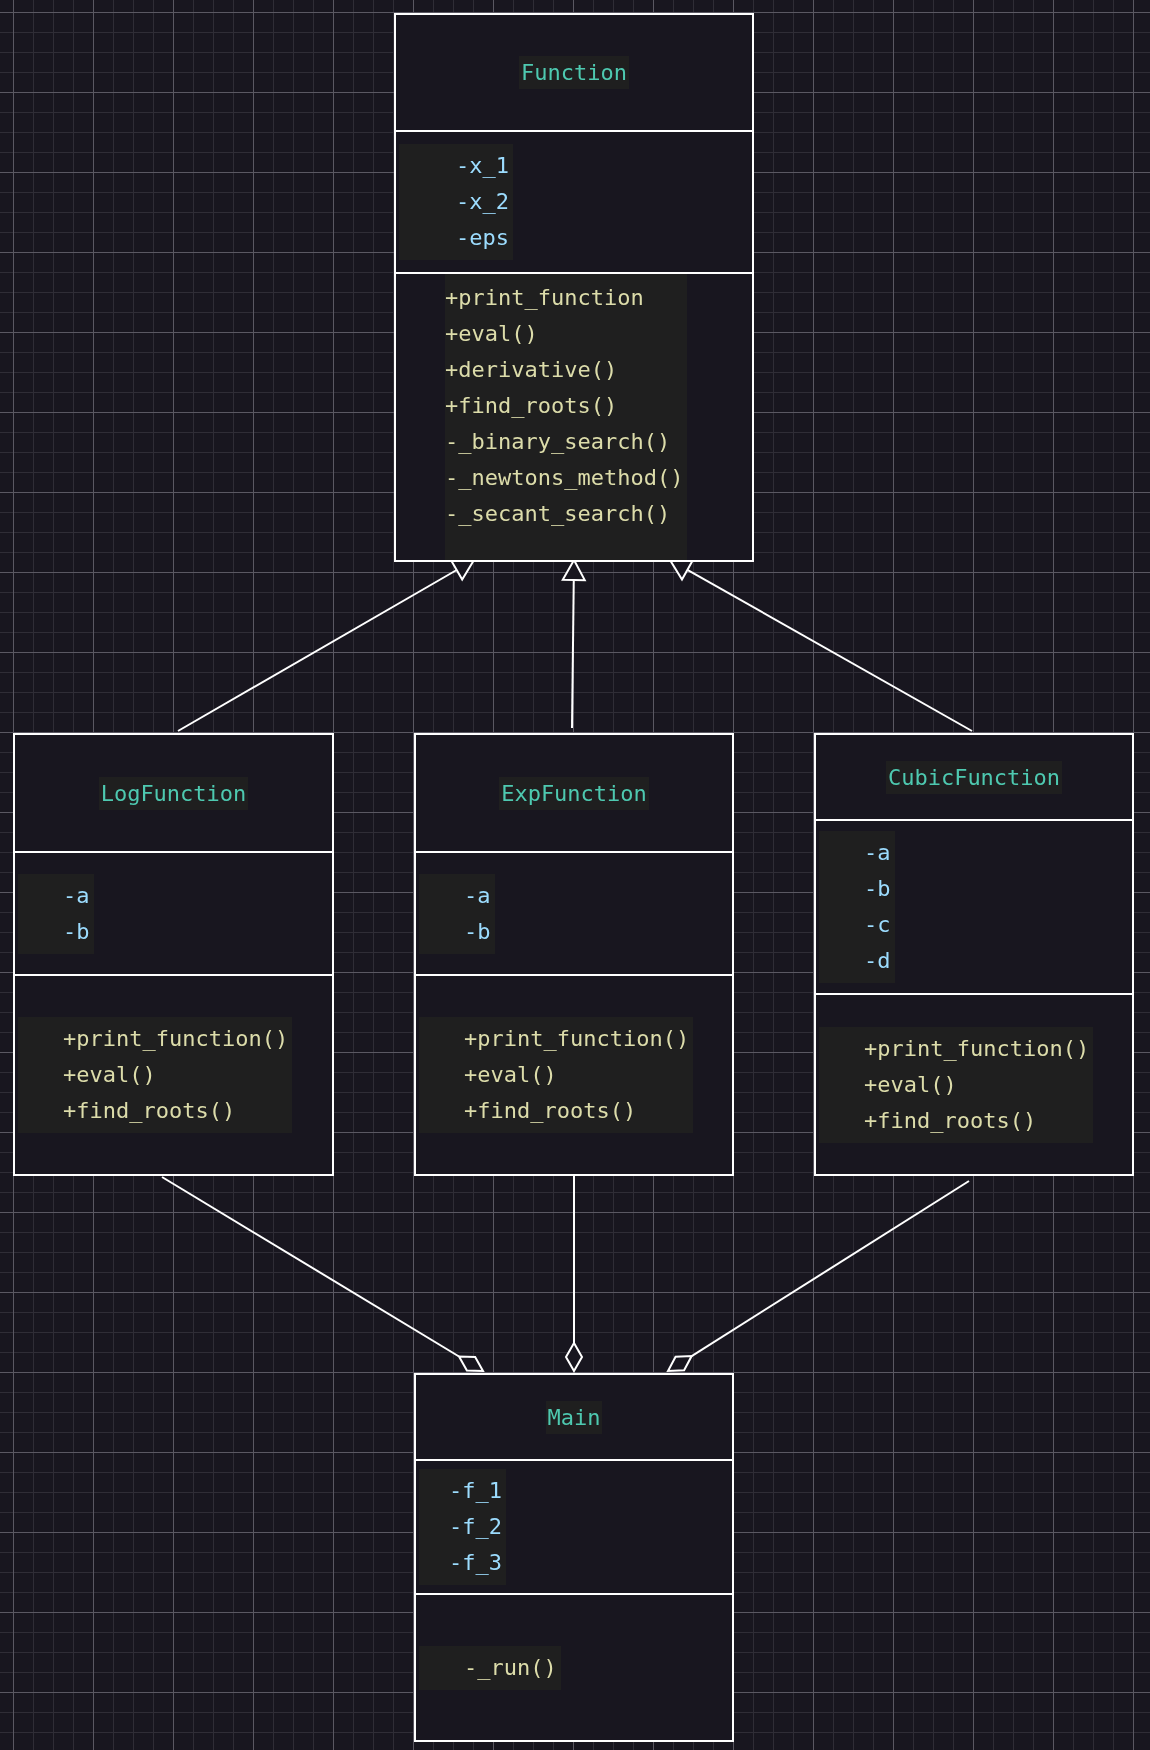  I want to click on class-name: Function, so click(574, 72).